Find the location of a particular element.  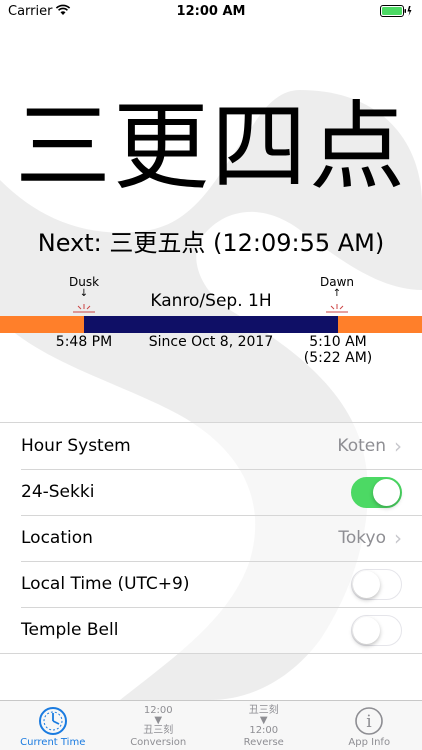

tab-label-current-time: Current Time is located at coordinates (53, 742).